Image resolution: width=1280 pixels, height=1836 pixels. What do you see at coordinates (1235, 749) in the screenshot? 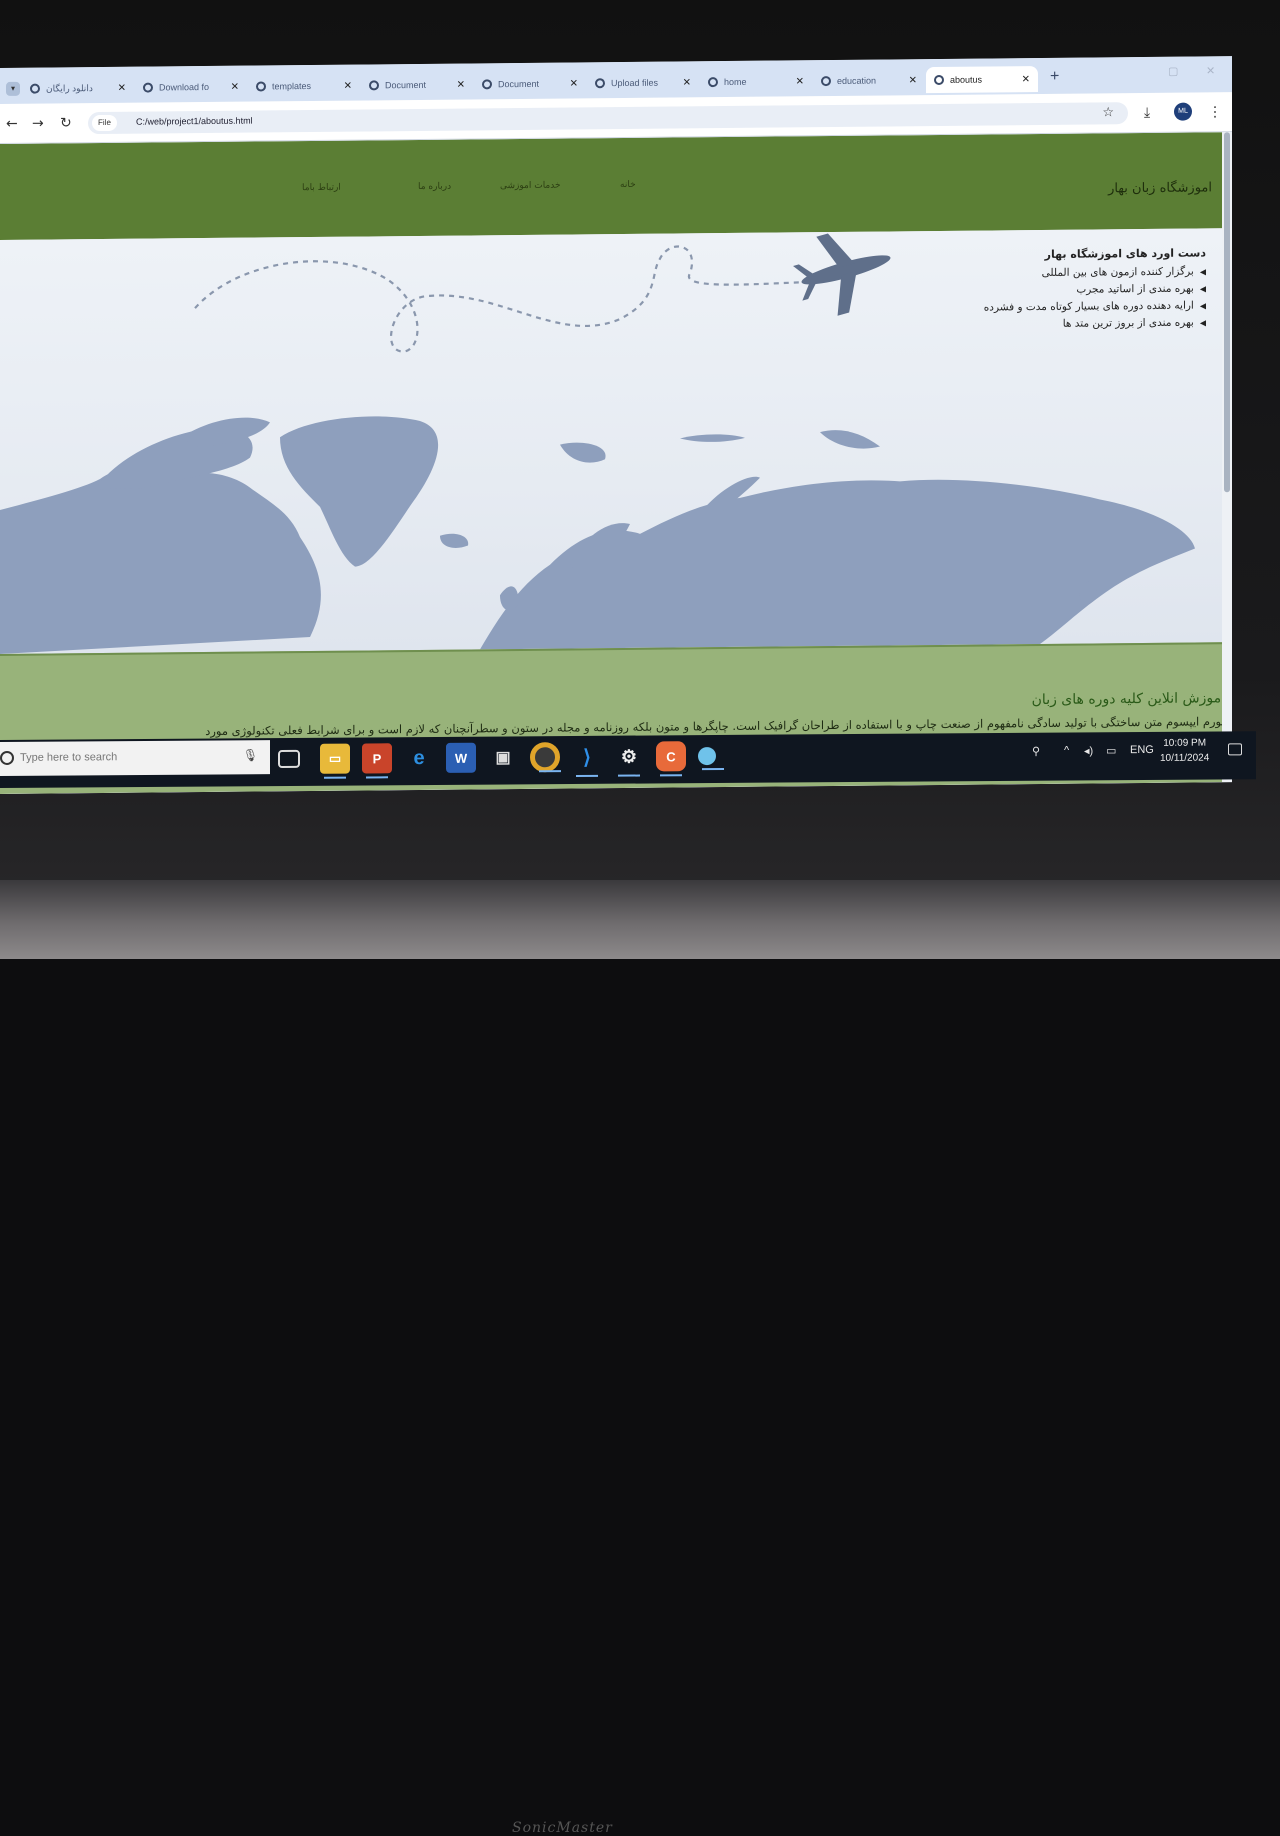
I see `notification-icon` at bounding box center [1235, 749].